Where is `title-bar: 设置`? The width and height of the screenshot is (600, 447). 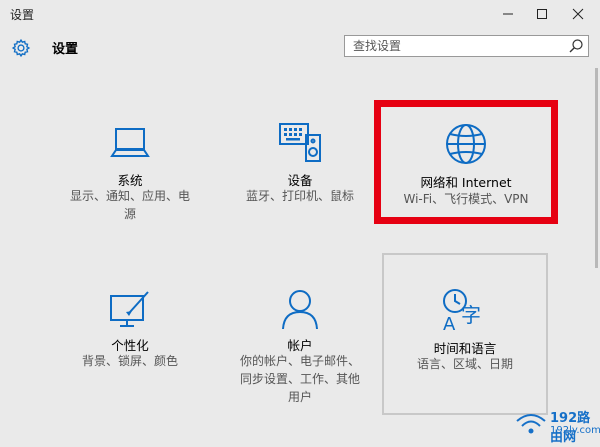 title-bar: 设置 is located at coordinates (300, 14).